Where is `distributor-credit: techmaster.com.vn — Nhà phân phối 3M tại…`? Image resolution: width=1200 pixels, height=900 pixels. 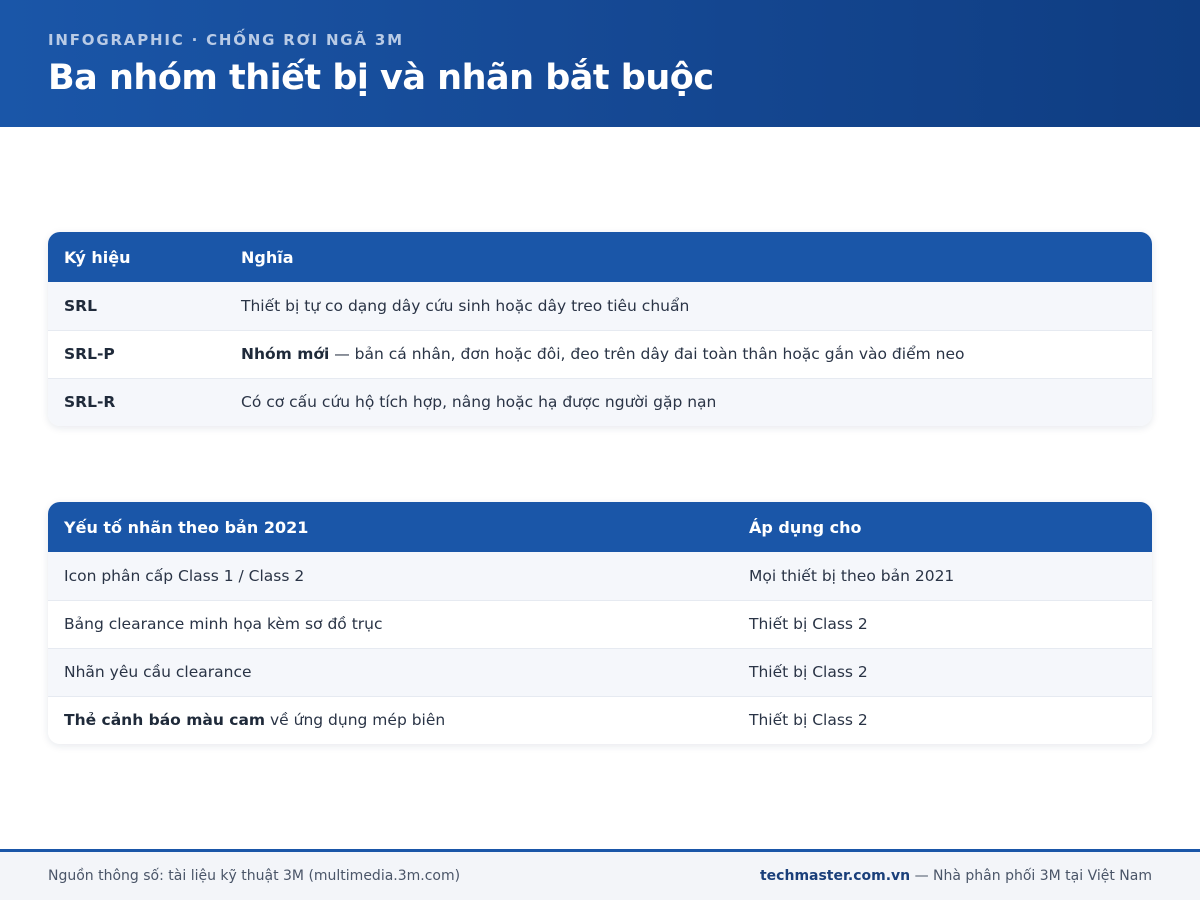
distributor-credit: techmaster.com.vn — Nhà phân phối 3M tại… is located at coordinates (956, 876).